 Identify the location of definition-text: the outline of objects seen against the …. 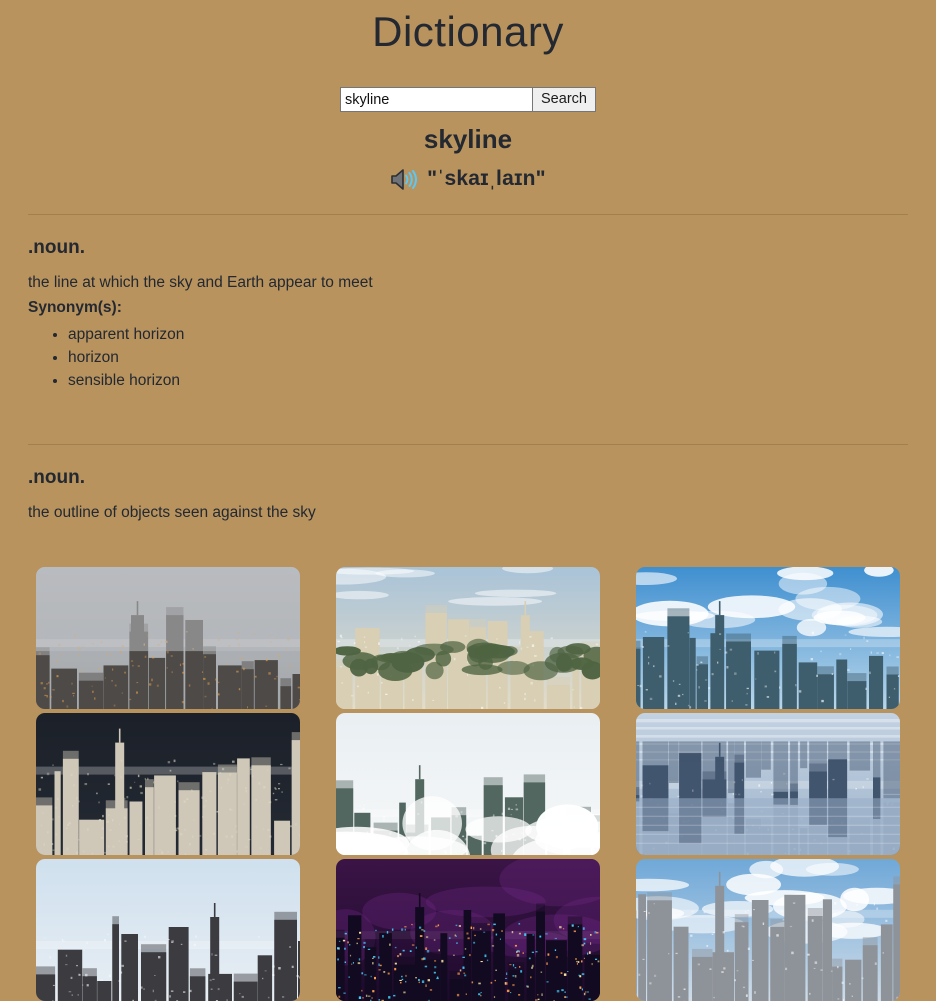
(468, 513).